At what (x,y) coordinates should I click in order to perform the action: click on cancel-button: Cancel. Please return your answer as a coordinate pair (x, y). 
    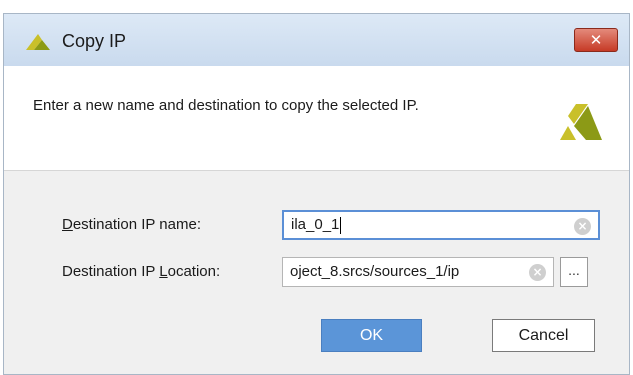
    Looking at the image, I should click on (543, 335).